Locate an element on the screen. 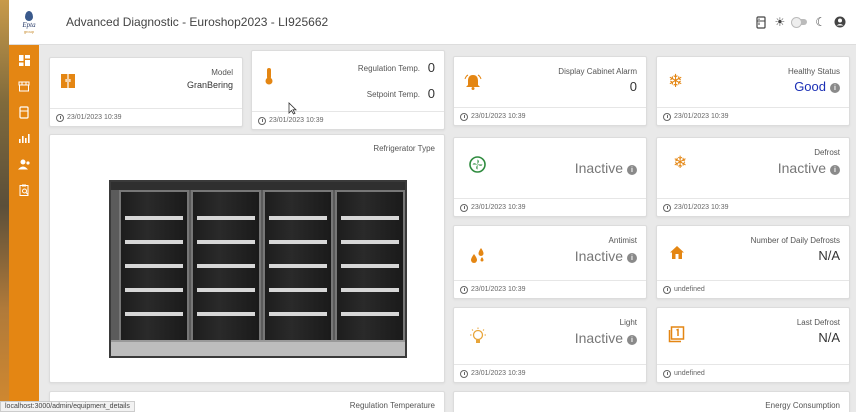 The width and height of the screenshot is (856, 412). model-value: GranBering is located at coordinates (209, 85).